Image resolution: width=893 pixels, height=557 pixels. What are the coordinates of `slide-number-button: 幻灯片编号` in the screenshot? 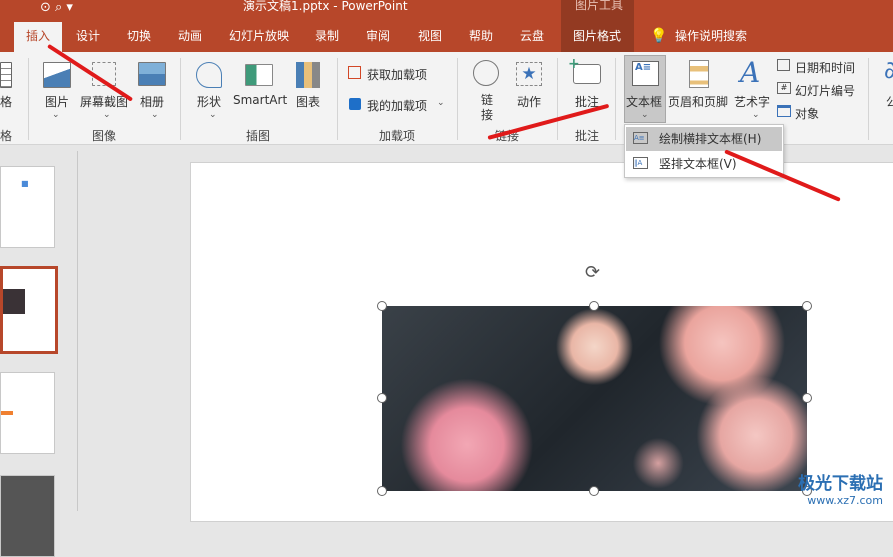 It's located at (825, 90).